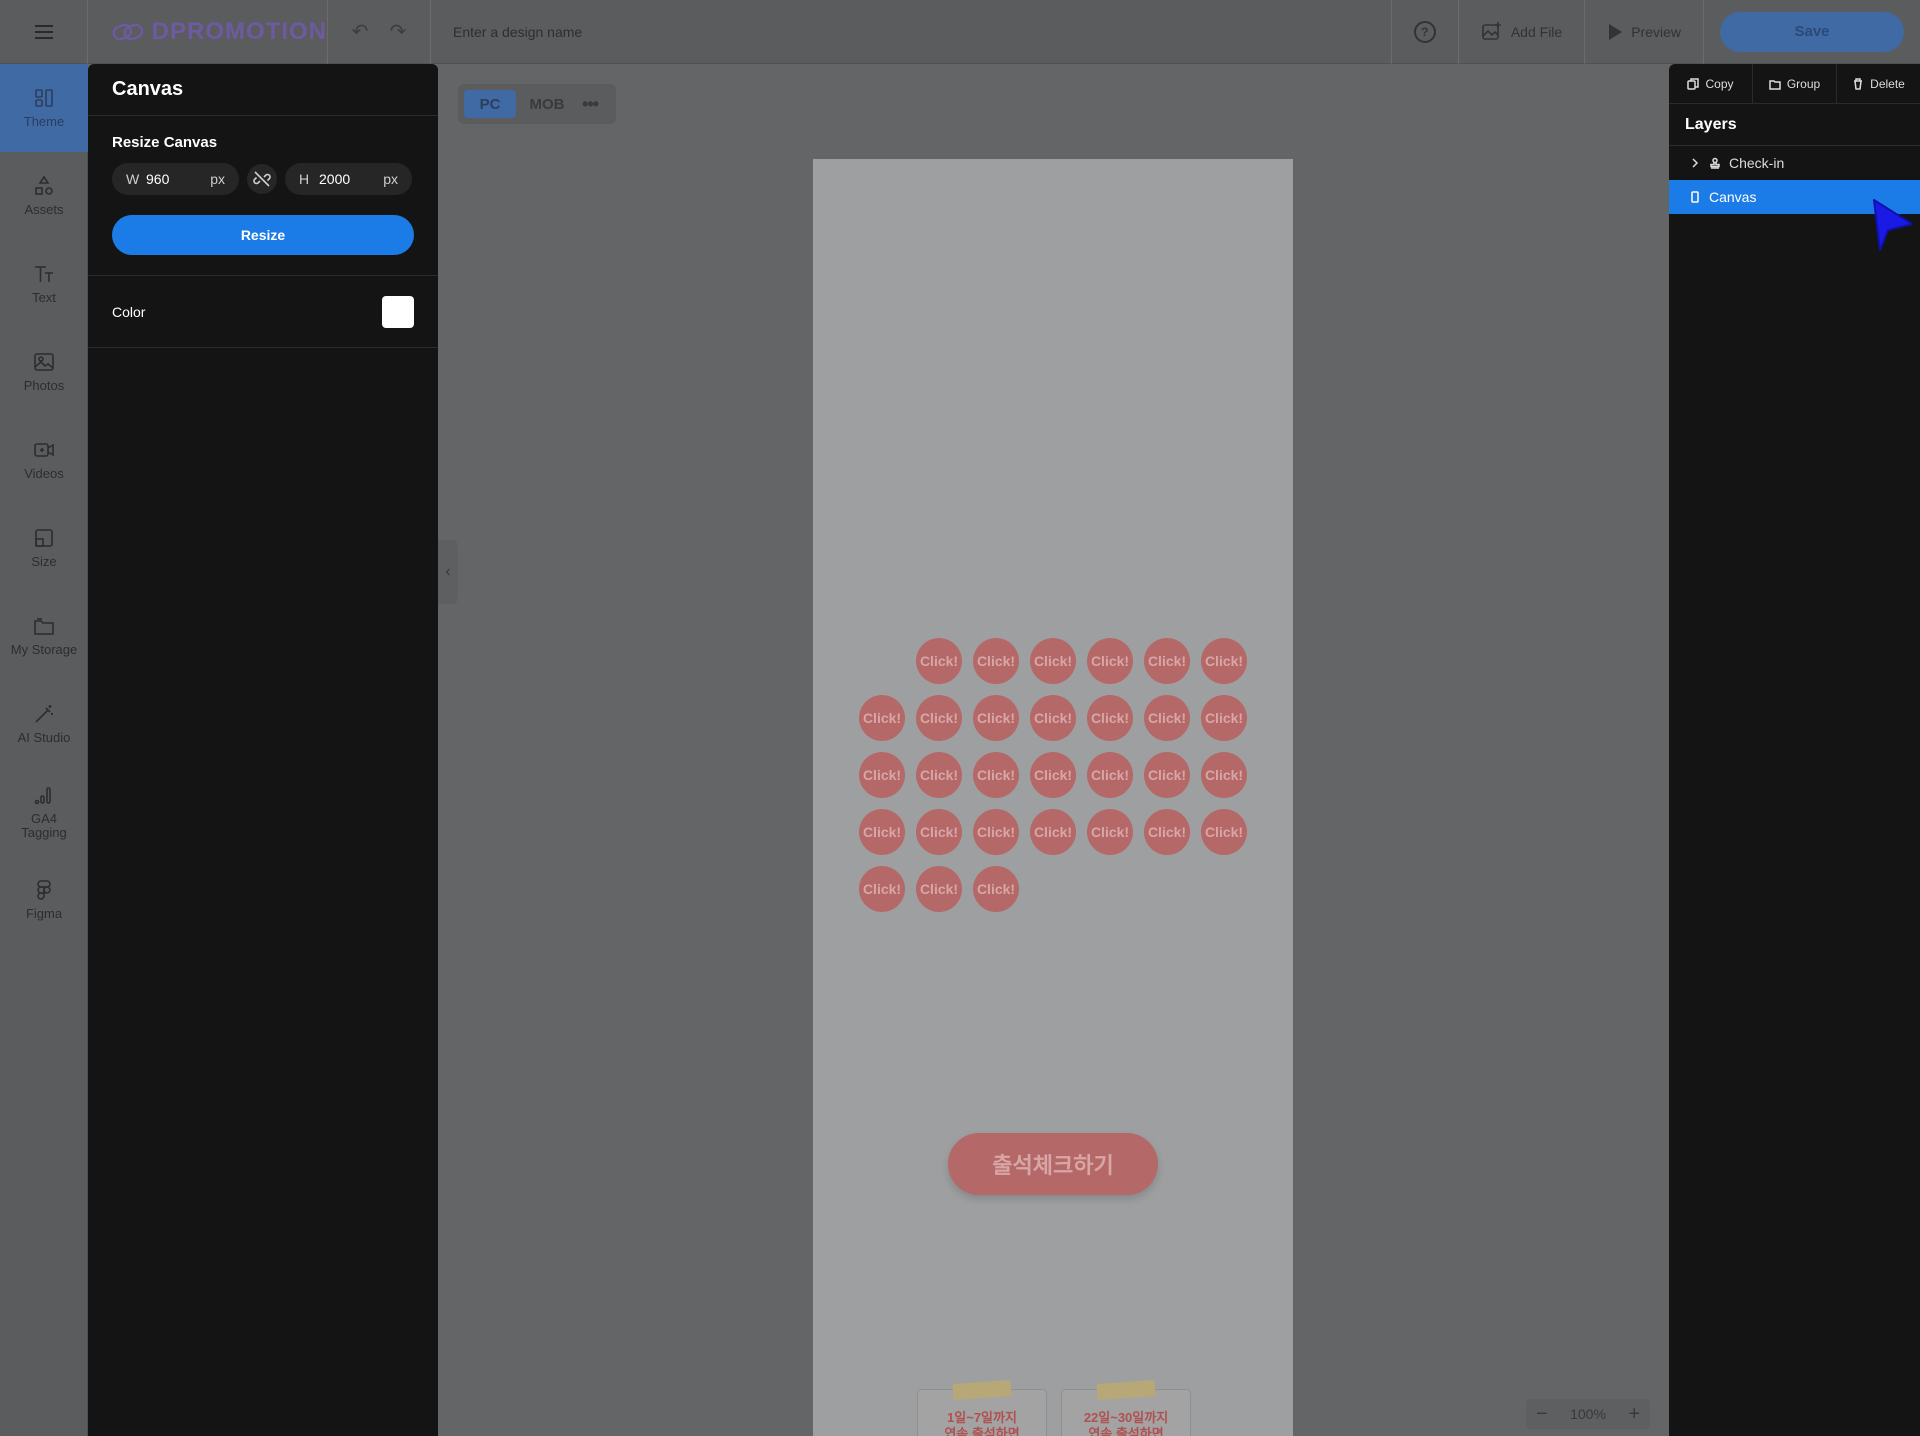 The image size is (1920, 1436). Describe the element at coordinates (44, 548) in the screenshot. I see `rail-item-size: Size` at that location.